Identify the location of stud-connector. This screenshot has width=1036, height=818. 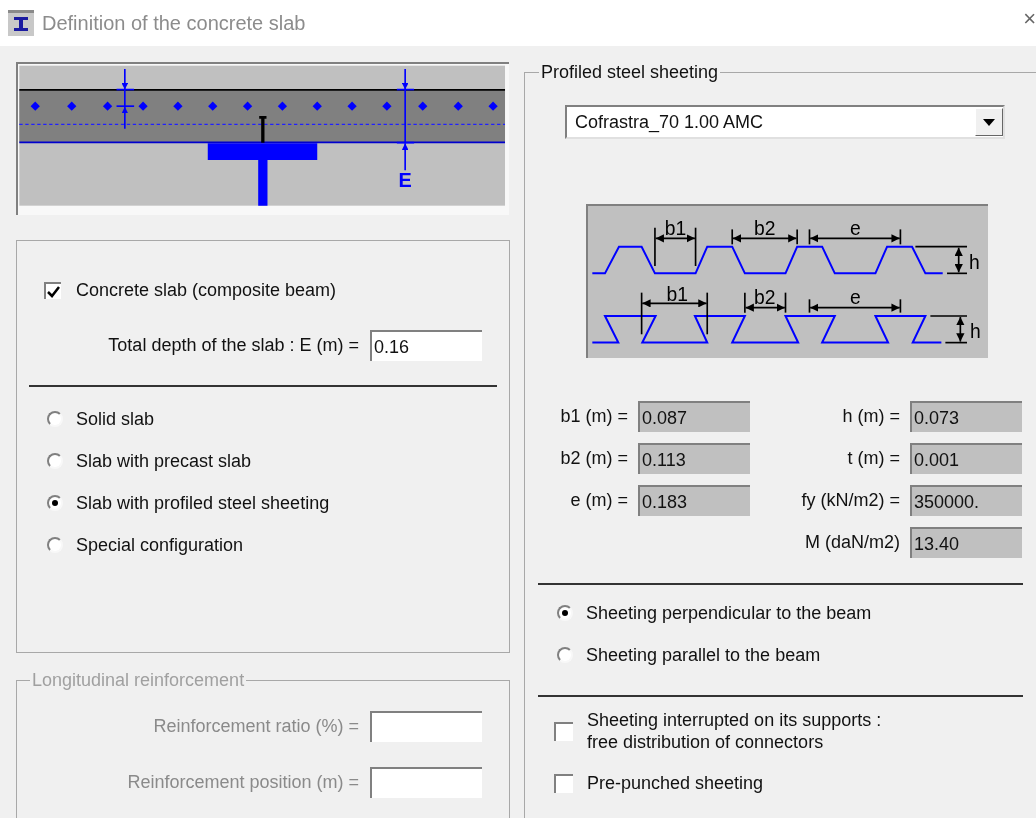
(263, 129).